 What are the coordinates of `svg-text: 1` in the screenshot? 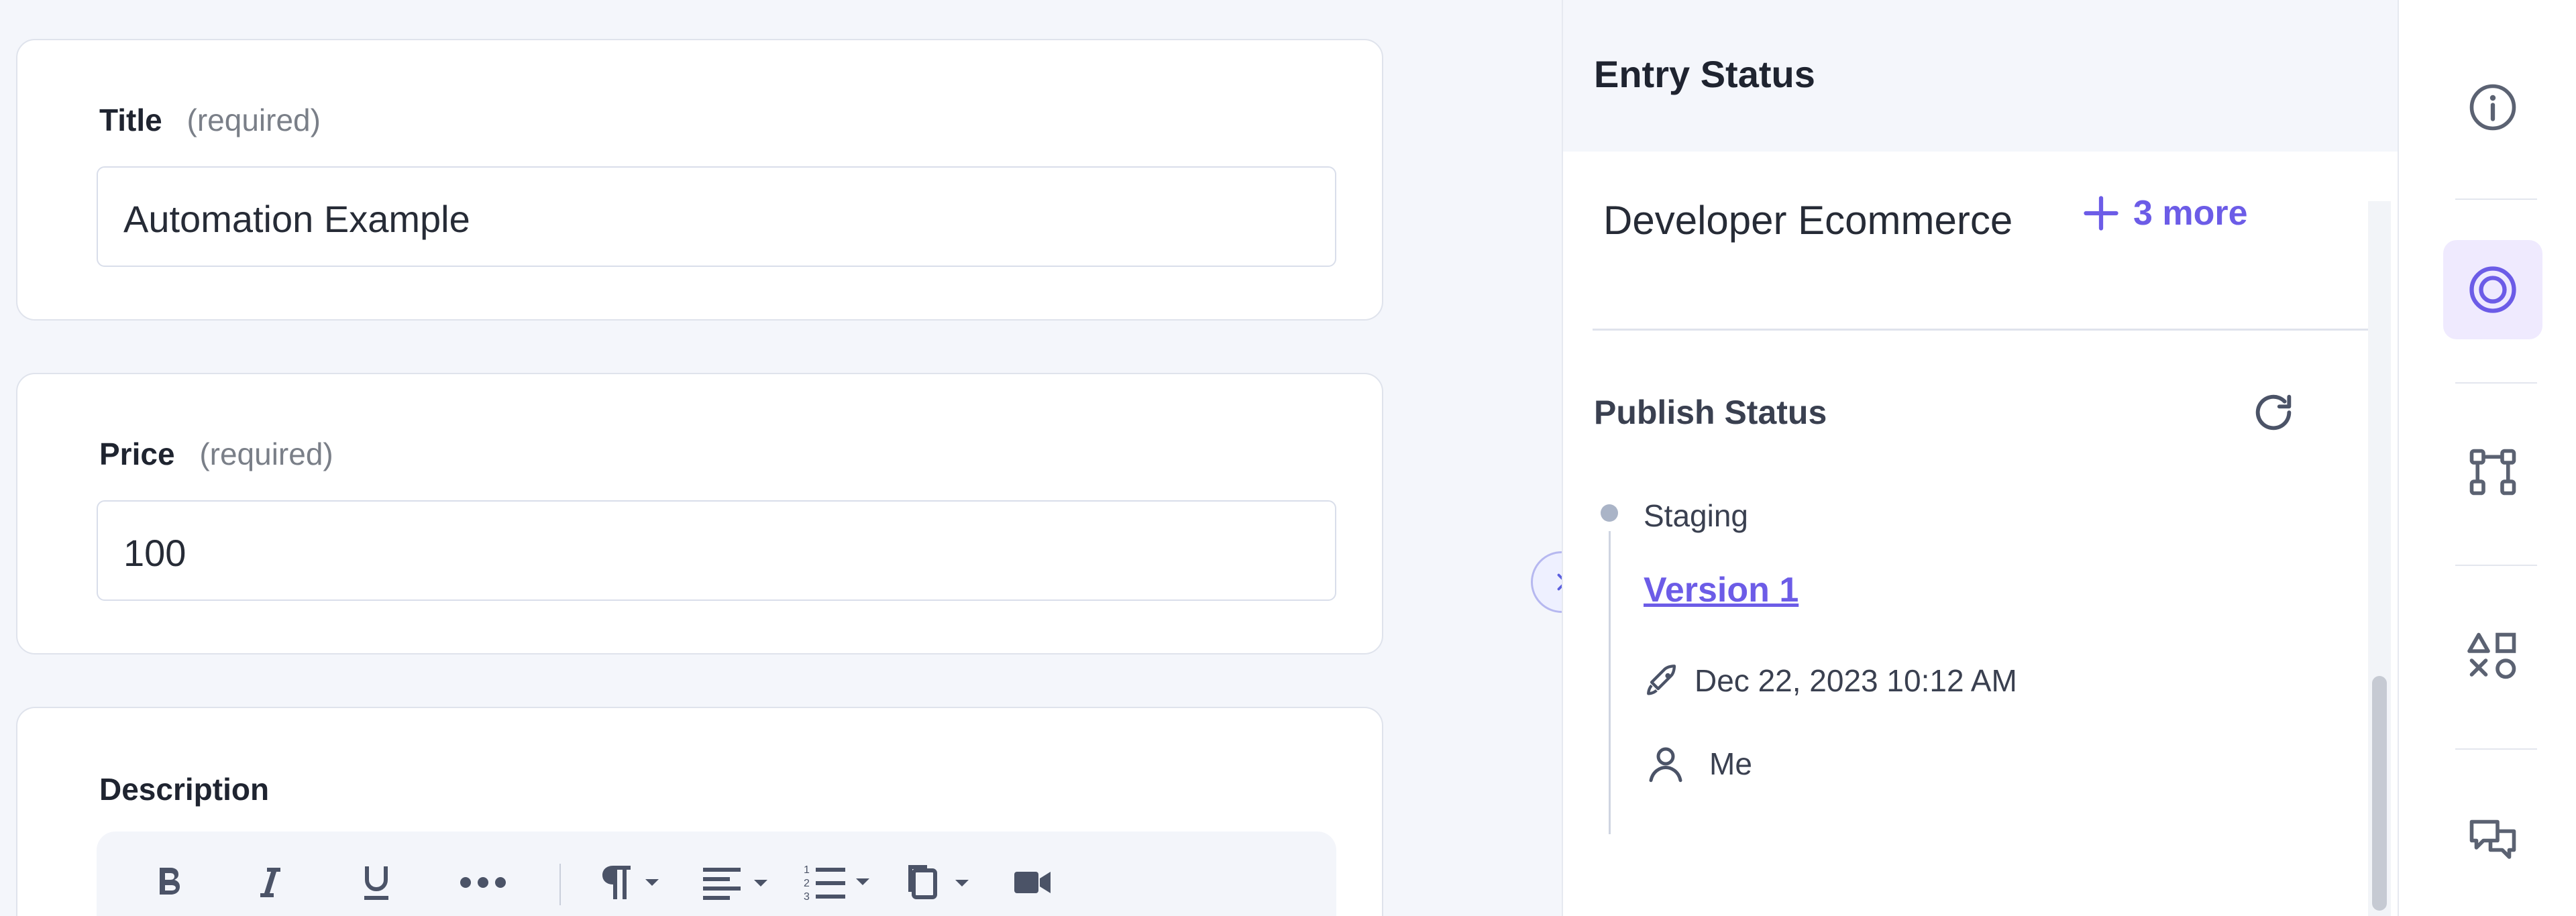 It's located at (807, 870).